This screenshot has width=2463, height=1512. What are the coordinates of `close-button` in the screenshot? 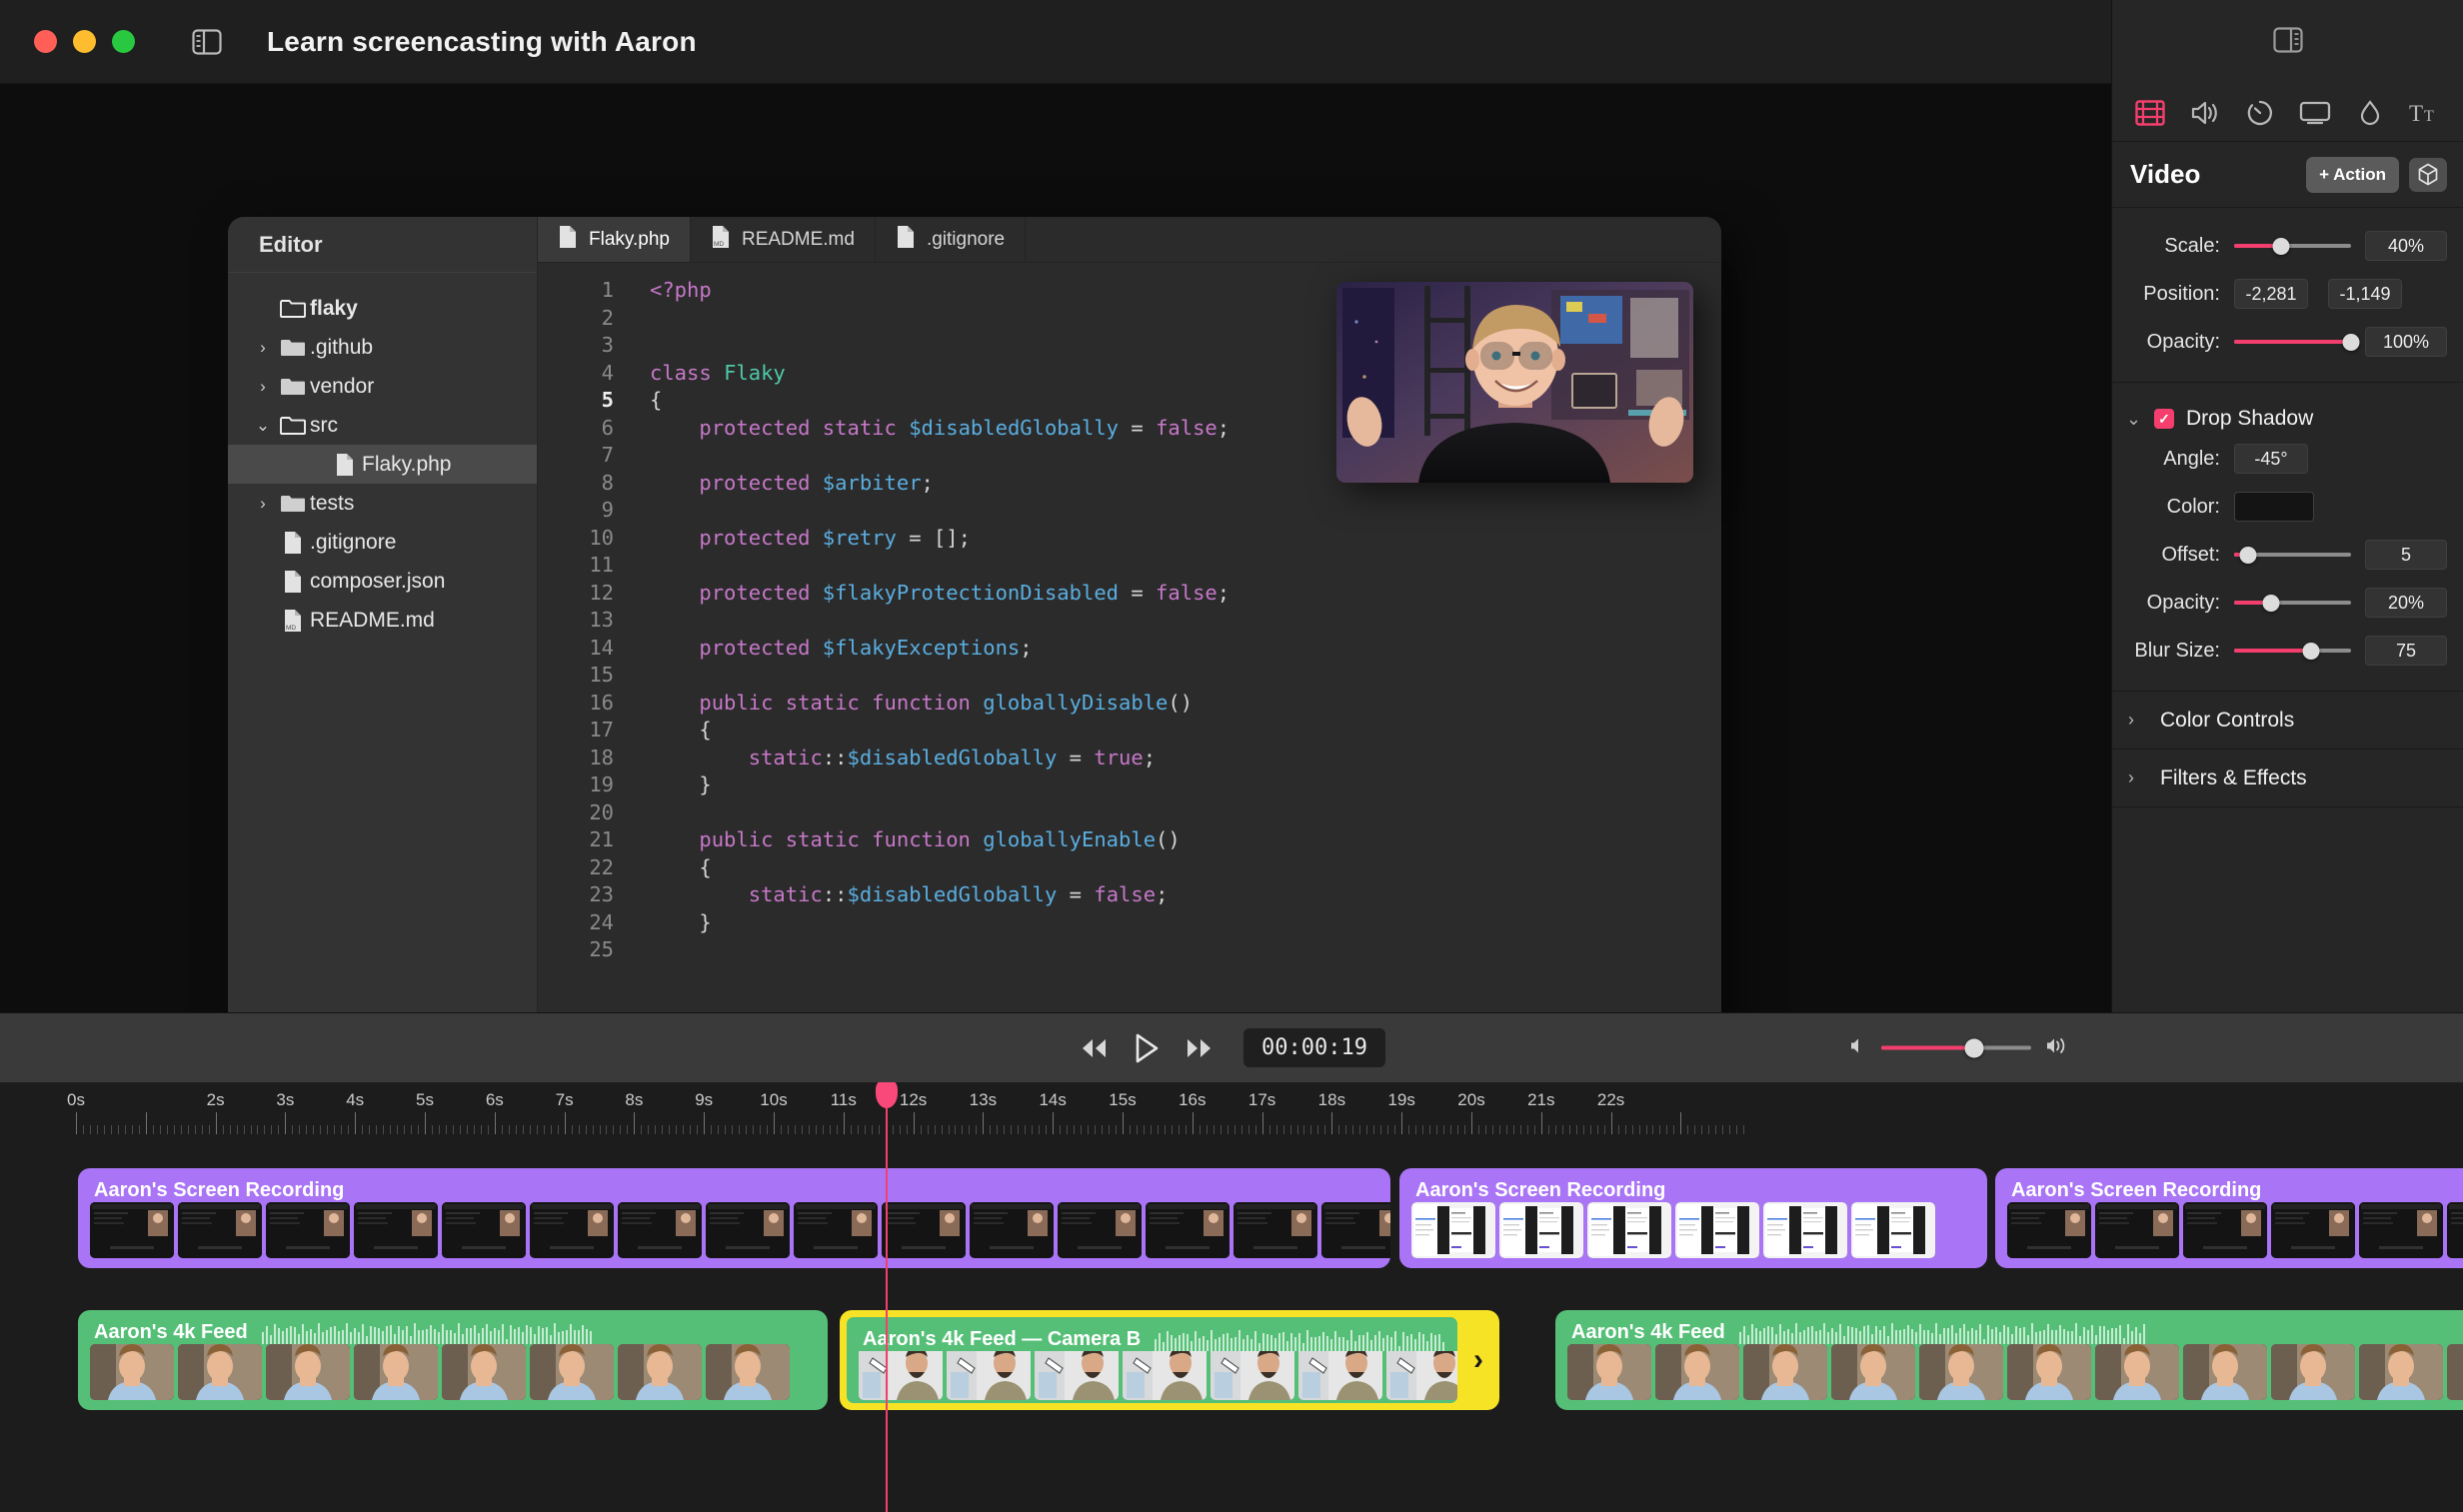 It's located at (45, 41).